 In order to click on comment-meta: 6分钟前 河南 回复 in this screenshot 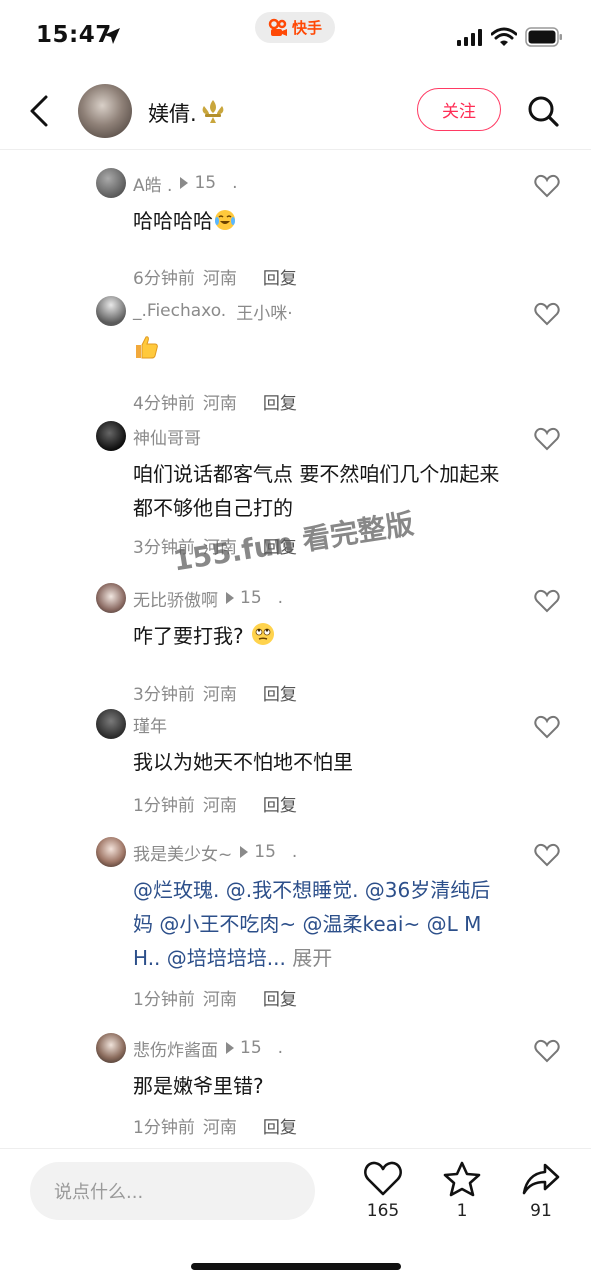, I will do `click(215, 276)`.